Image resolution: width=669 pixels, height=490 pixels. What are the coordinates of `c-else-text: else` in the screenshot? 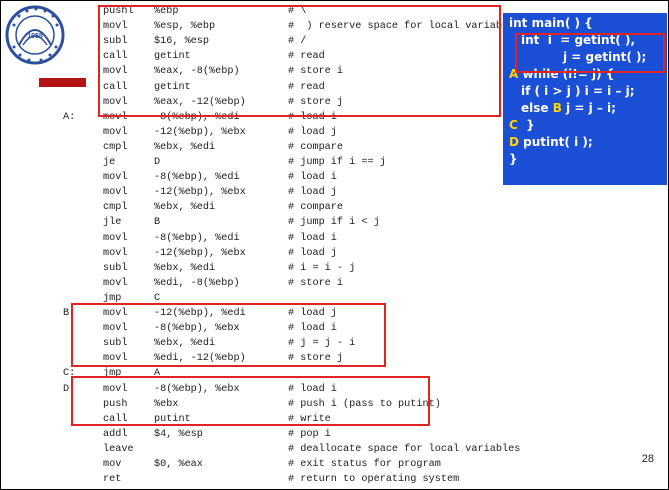 It's located at (537, 108).